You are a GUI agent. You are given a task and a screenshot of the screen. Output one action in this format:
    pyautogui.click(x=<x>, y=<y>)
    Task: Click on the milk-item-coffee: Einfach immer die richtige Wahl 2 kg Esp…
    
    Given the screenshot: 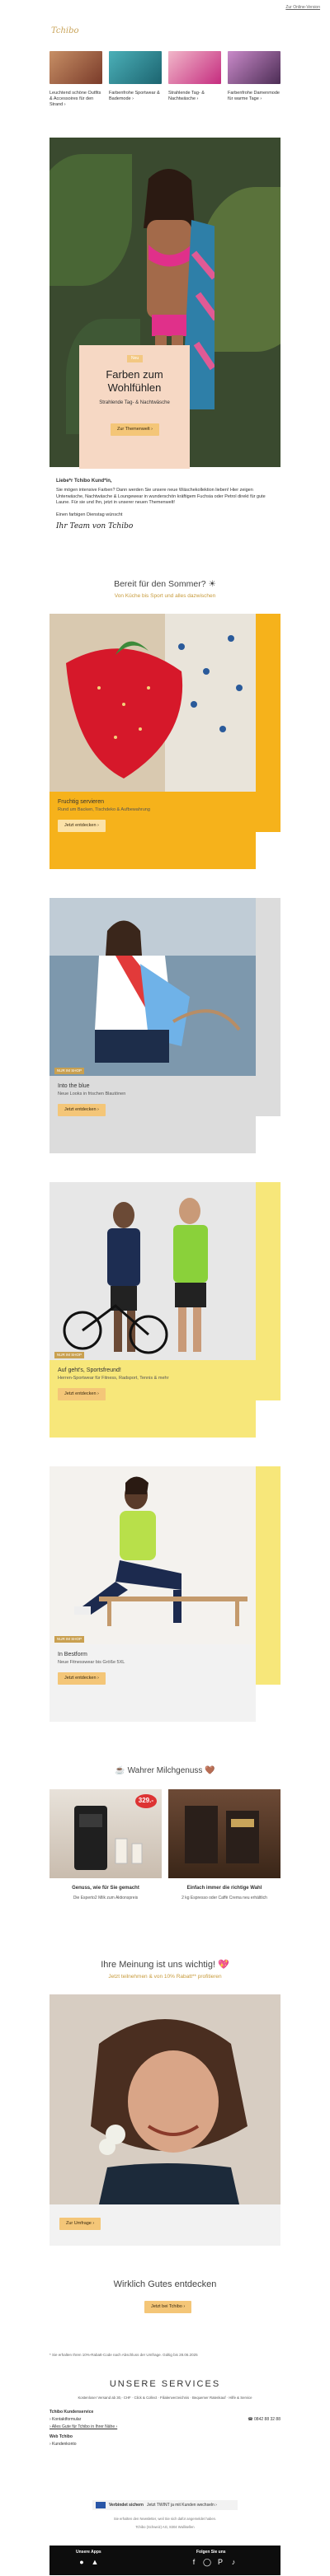 What is the action you would take?
    pyautogui.click(x=224, y=1844)
    